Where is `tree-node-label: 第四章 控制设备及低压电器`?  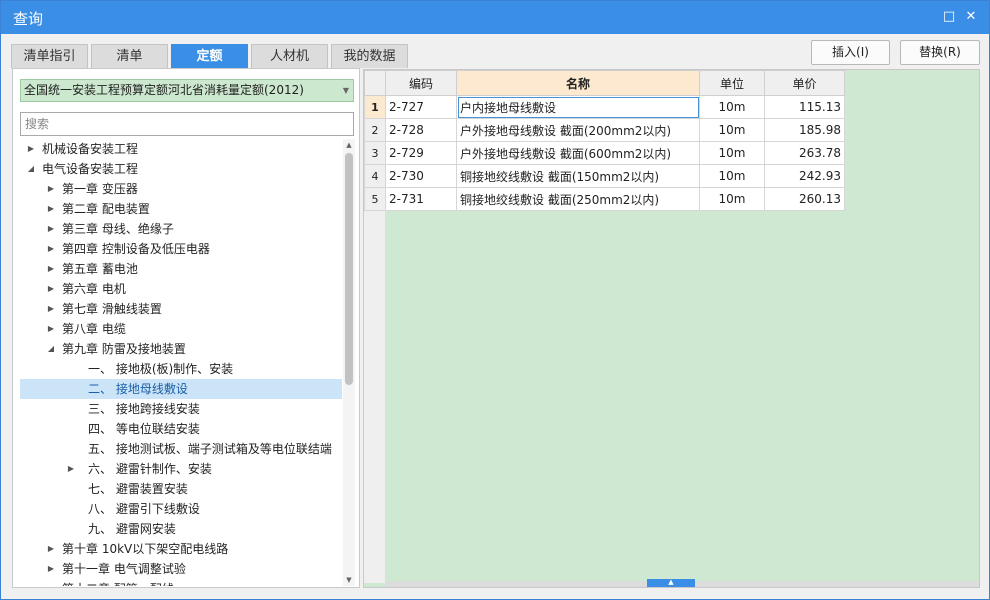 tree-node-label: 第四章 控制设备及低压电器 is located at coordinates (136, 249).